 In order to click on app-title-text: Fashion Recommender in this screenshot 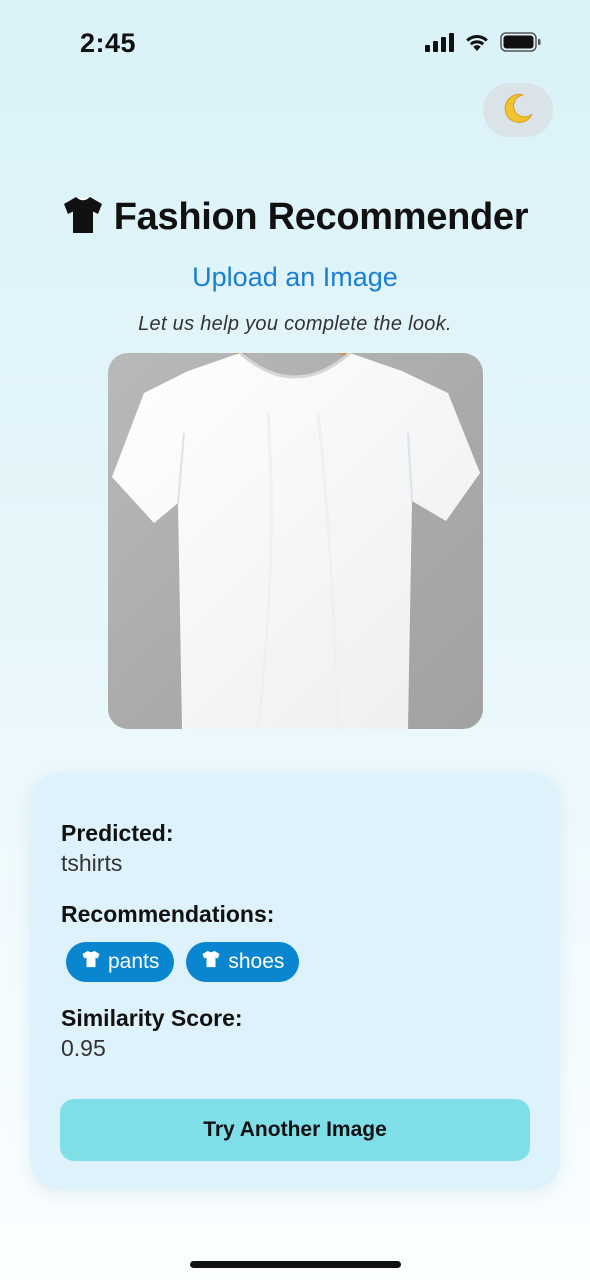, I will do `click(321, 217)`.